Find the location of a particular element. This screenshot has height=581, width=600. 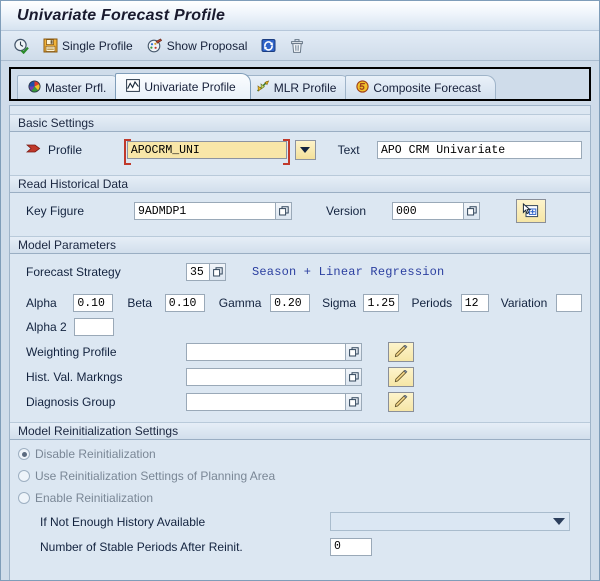

beta-label: Beta is located at coordinates (140, 303).